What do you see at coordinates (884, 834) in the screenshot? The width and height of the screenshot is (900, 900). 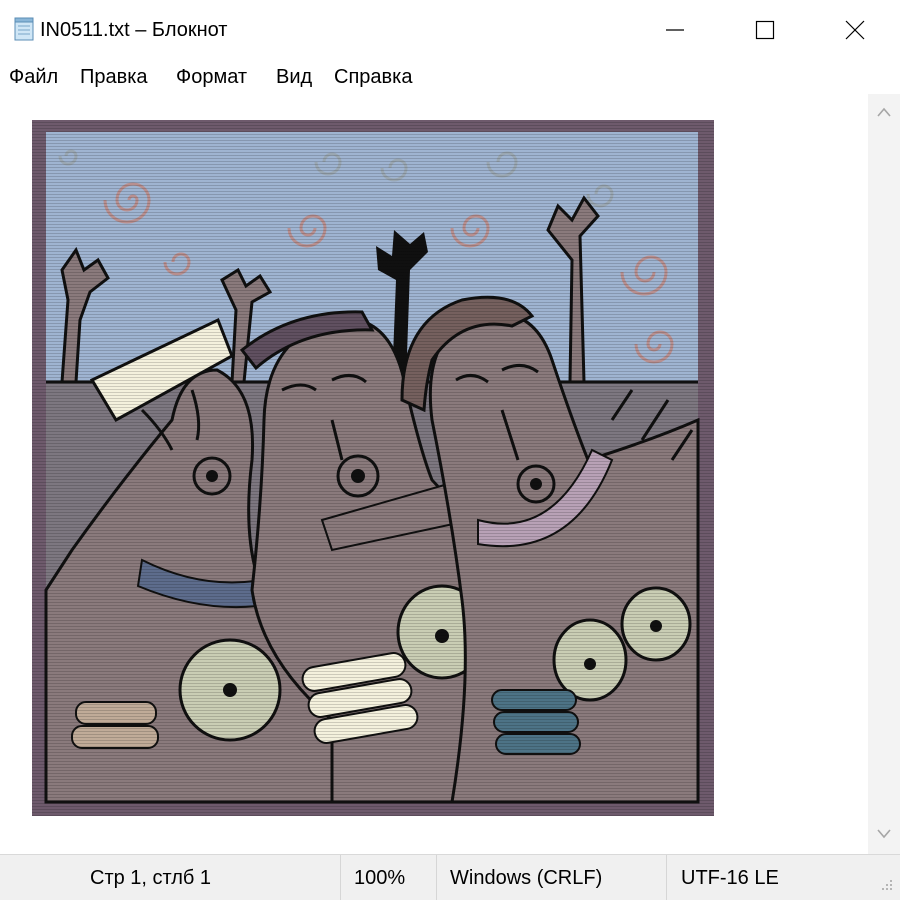 I see `scroll-down-arrow-icon` at bounding box center [884, 834].